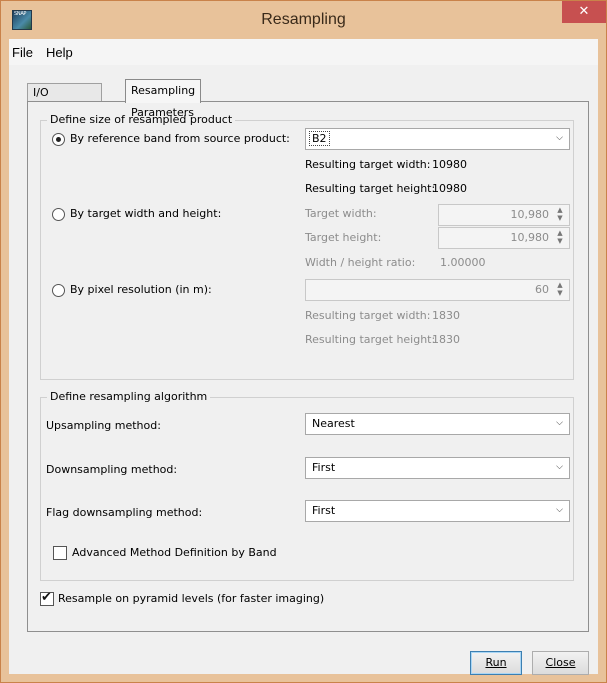  I want to click on upsampling-label: Upsampling method:, so click(103, 425).